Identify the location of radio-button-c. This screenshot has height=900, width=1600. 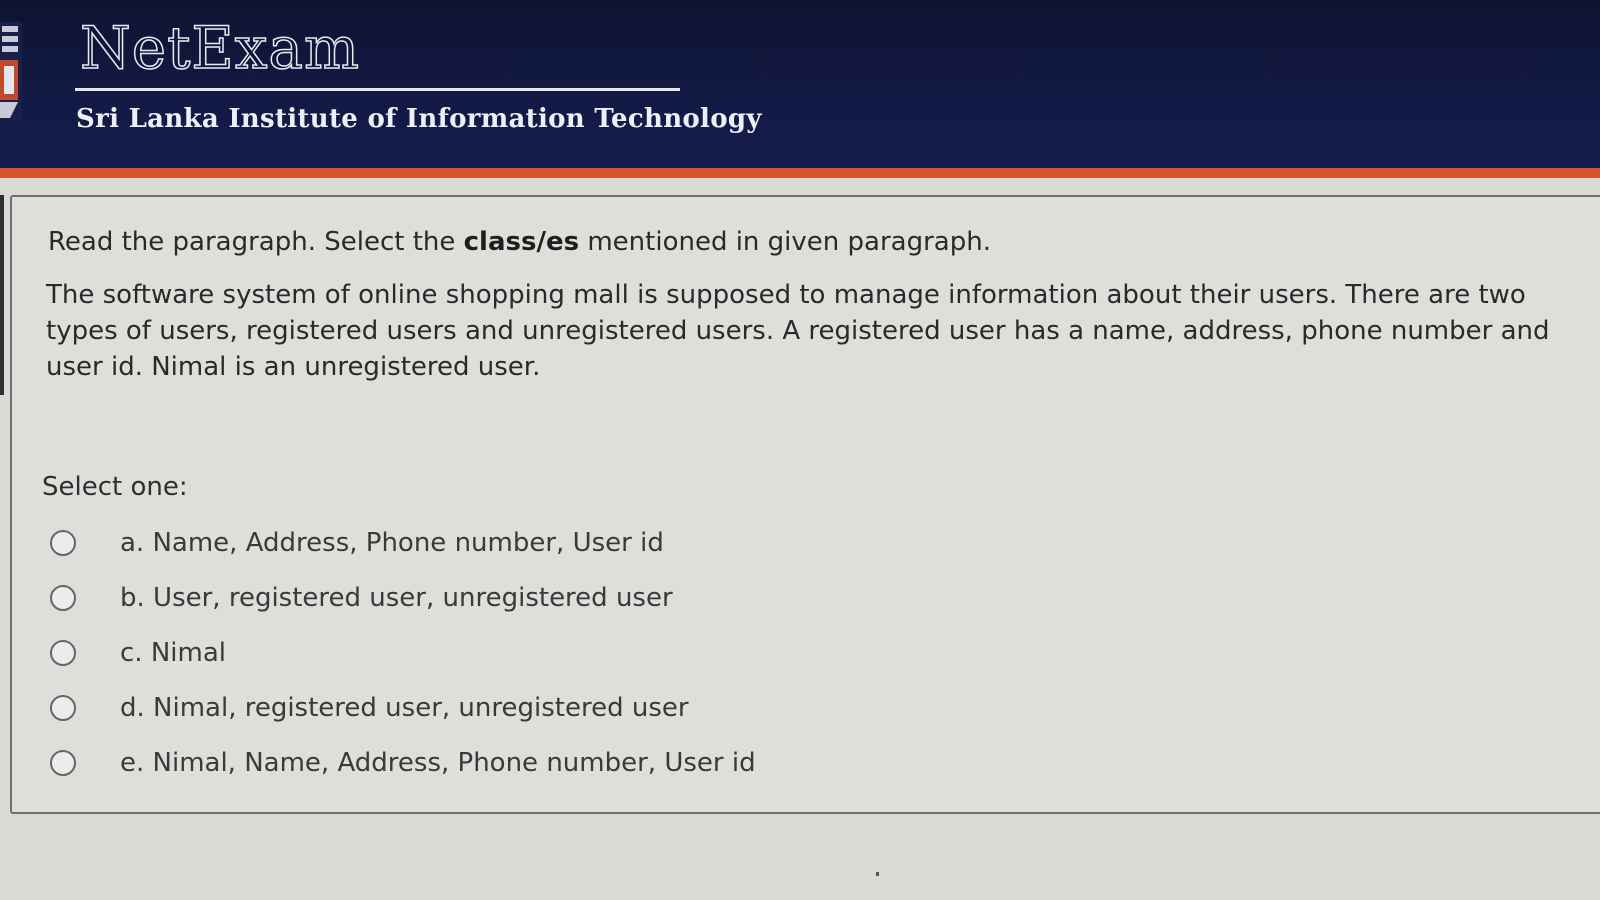
(63, 652).